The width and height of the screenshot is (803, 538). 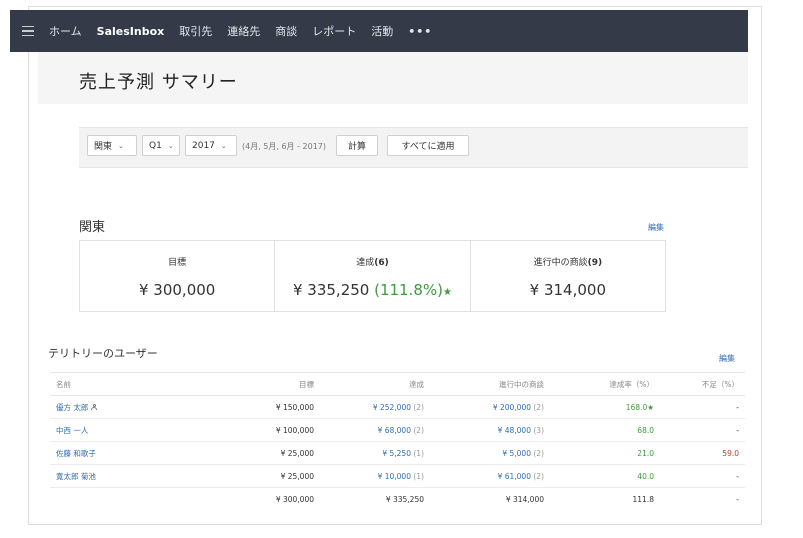 I want to click on inprogress-cell: ¥ 5,000 (2), so click(x=490, y=453).